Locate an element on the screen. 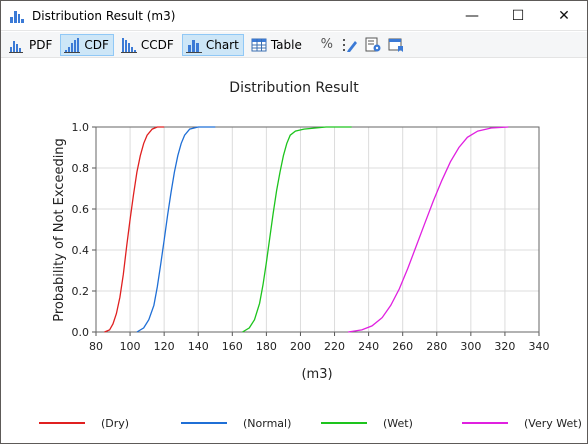 This screenshot has height=444, width=588. minimize-button: — is located at coordinates (472, 16).